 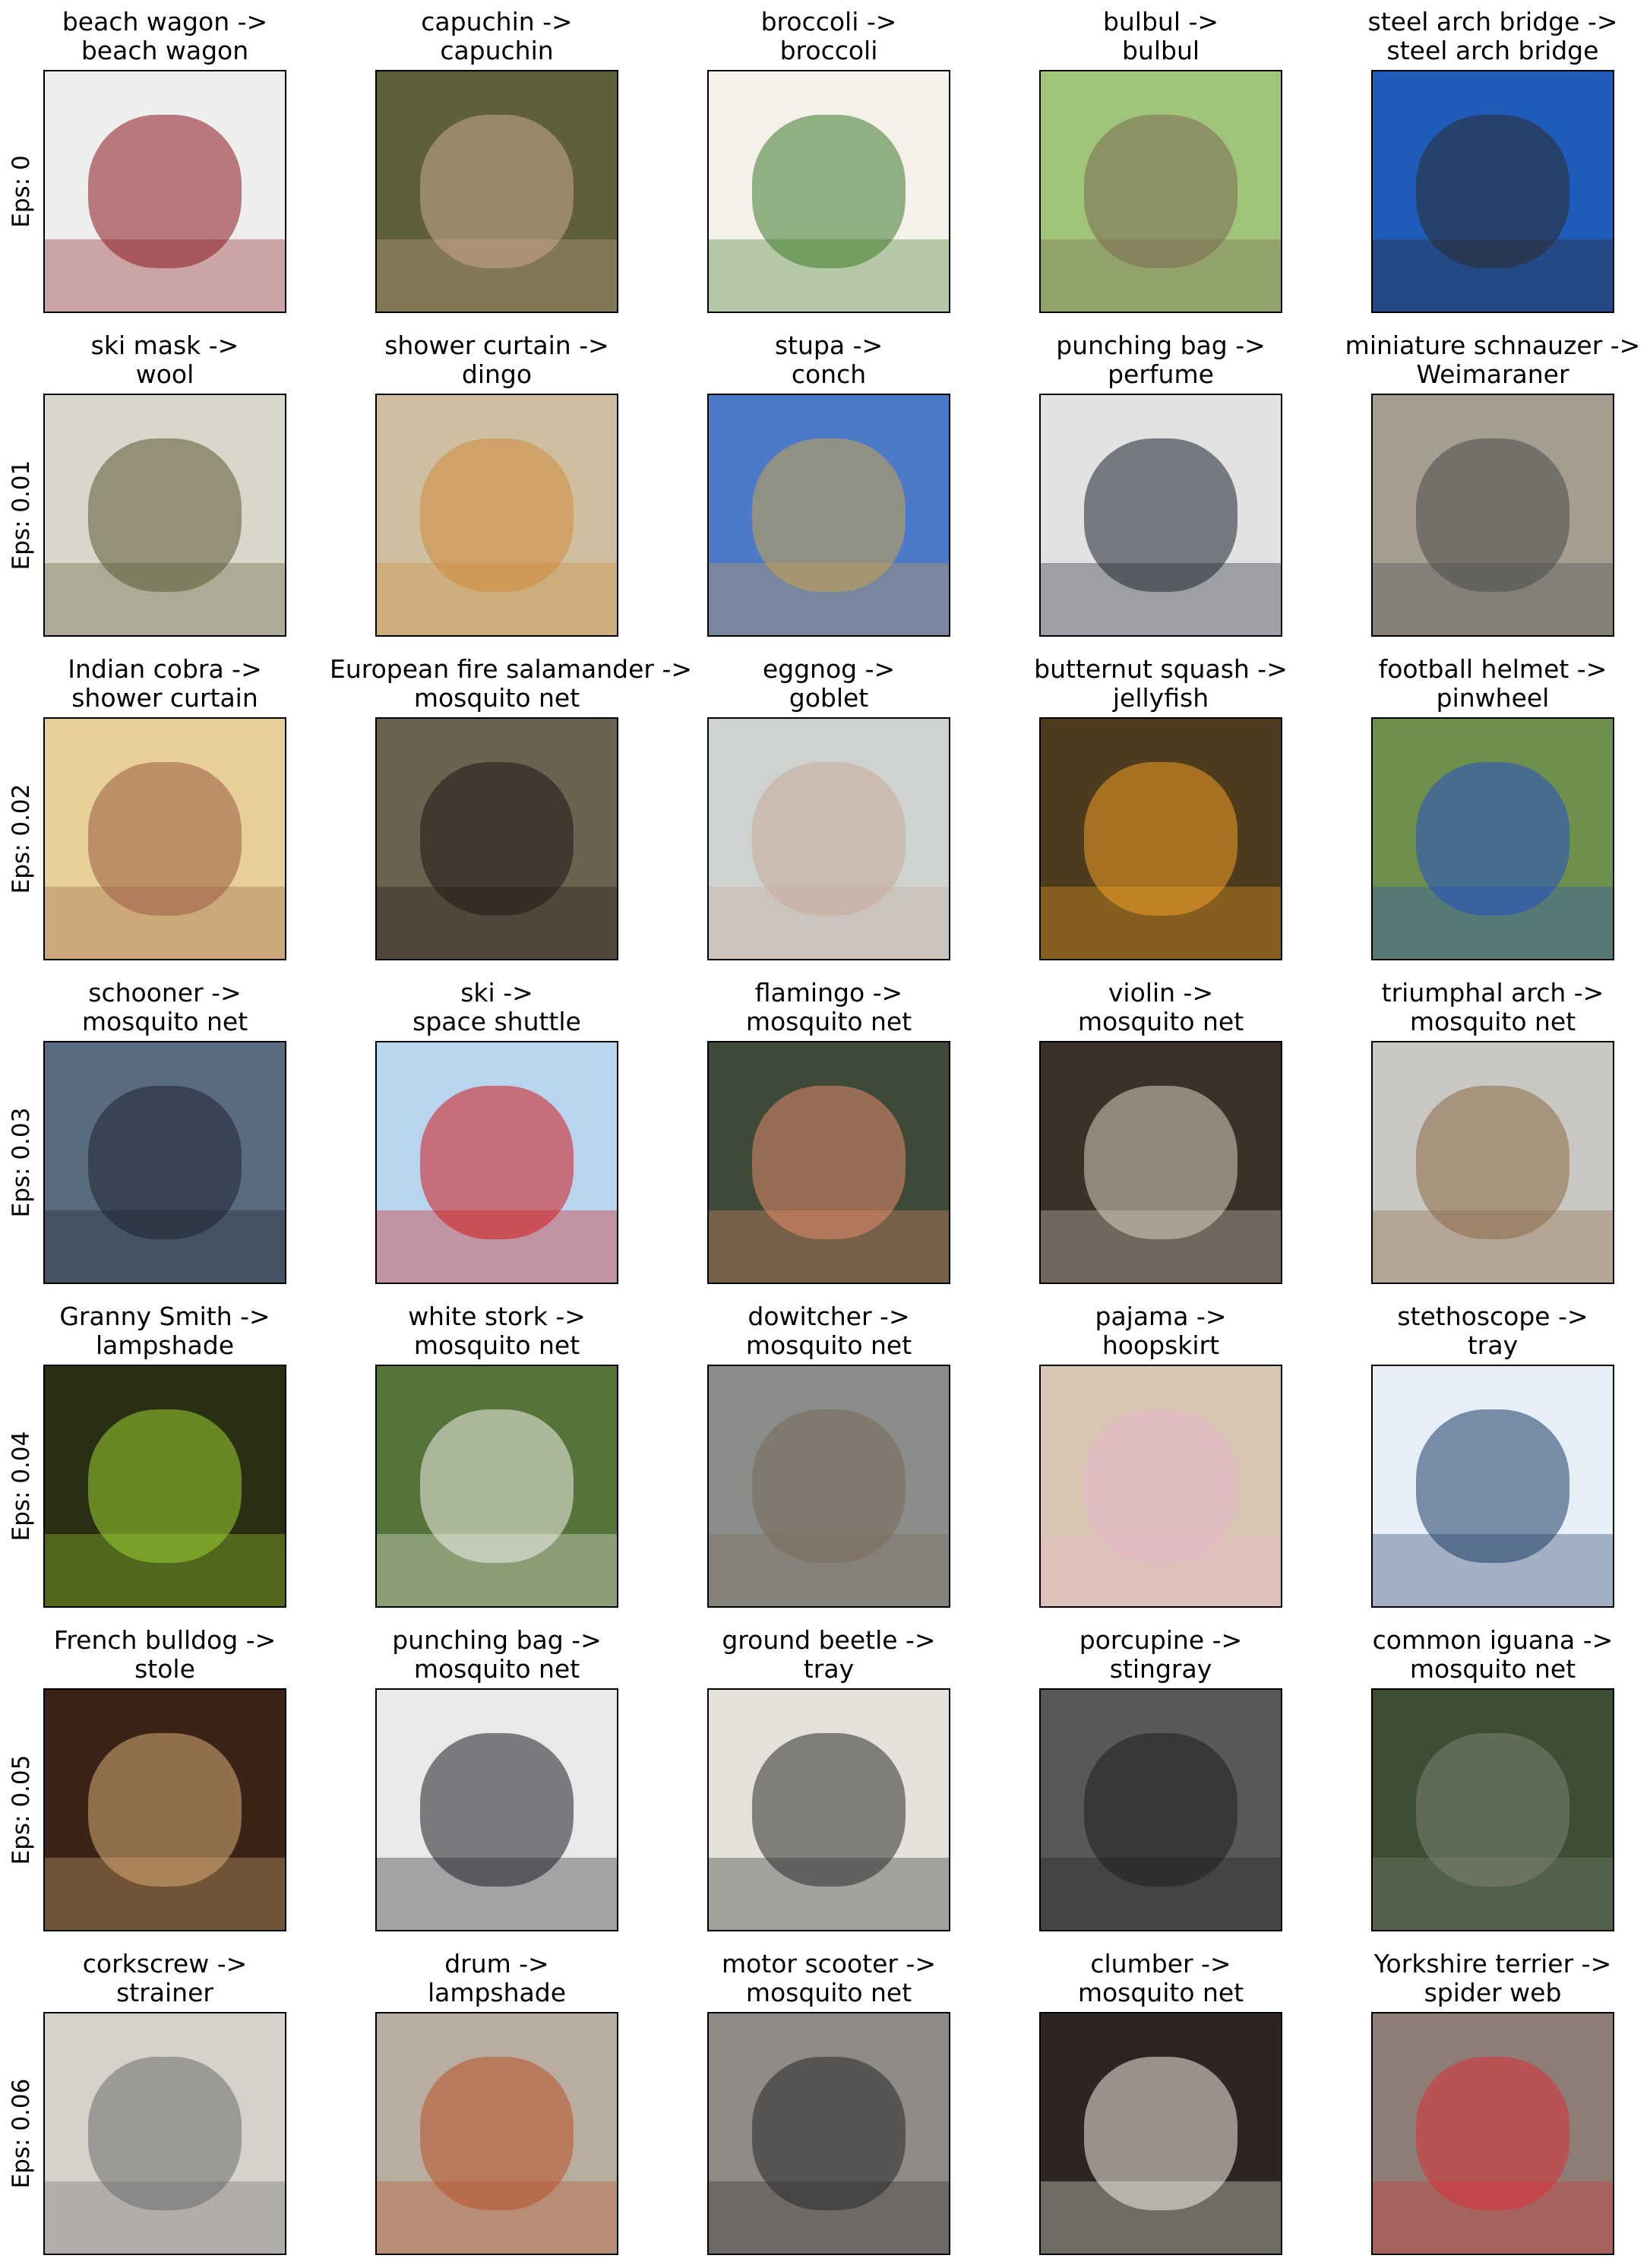 I want to click on panel-title: miniature schnauzer -> Weimaraner, so click(x=1488, y=360).